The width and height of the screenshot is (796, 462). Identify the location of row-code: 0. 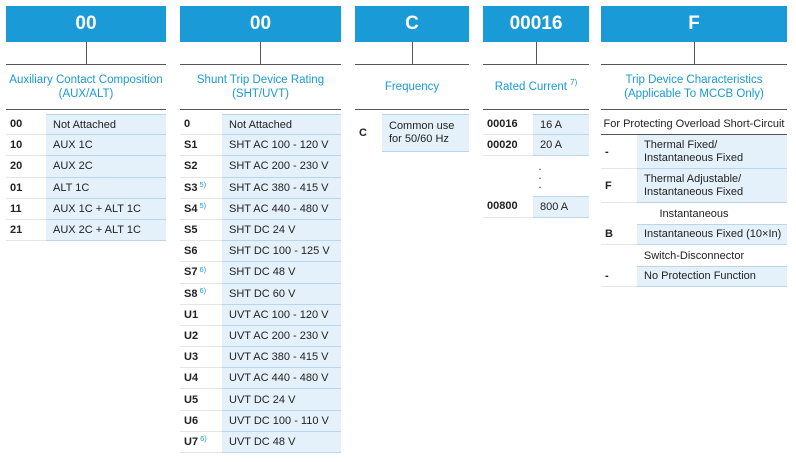
(201, 125).